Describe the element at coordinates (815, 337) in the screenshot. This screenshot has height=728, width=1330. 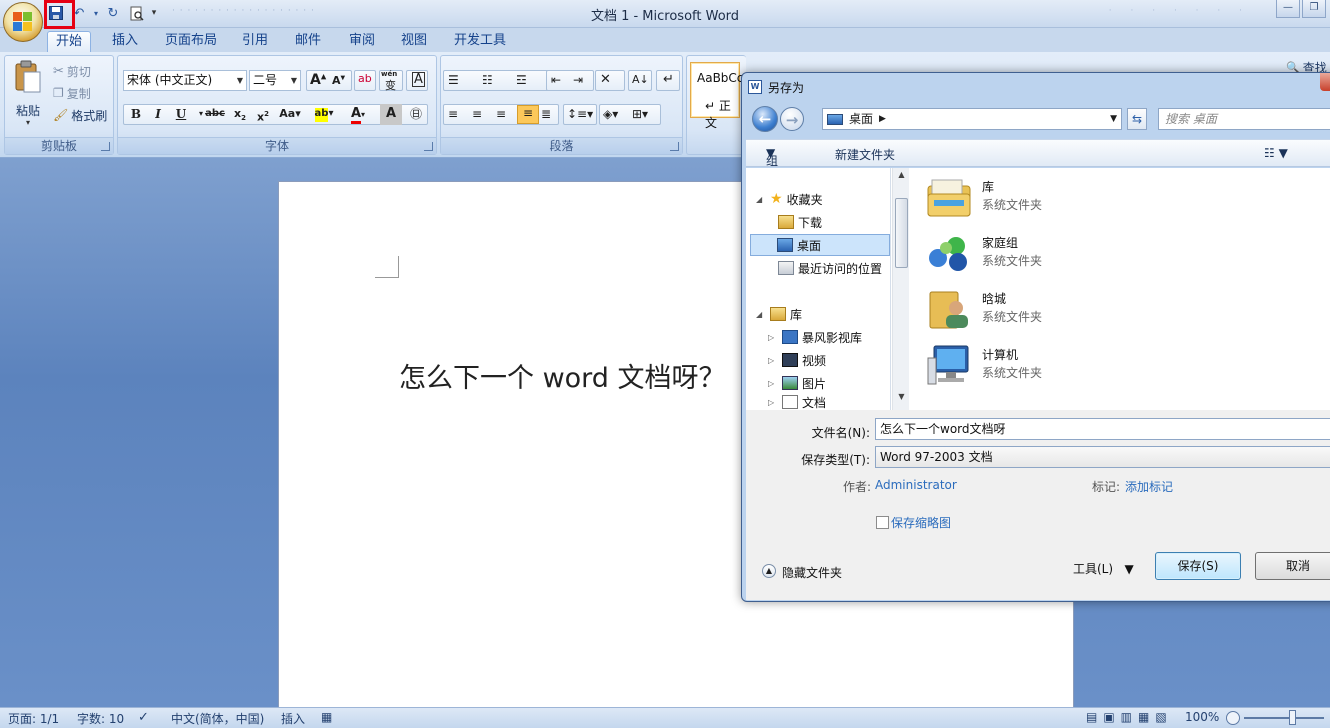
I see `nav-storm: ▷ 暴风影视库` at that location.